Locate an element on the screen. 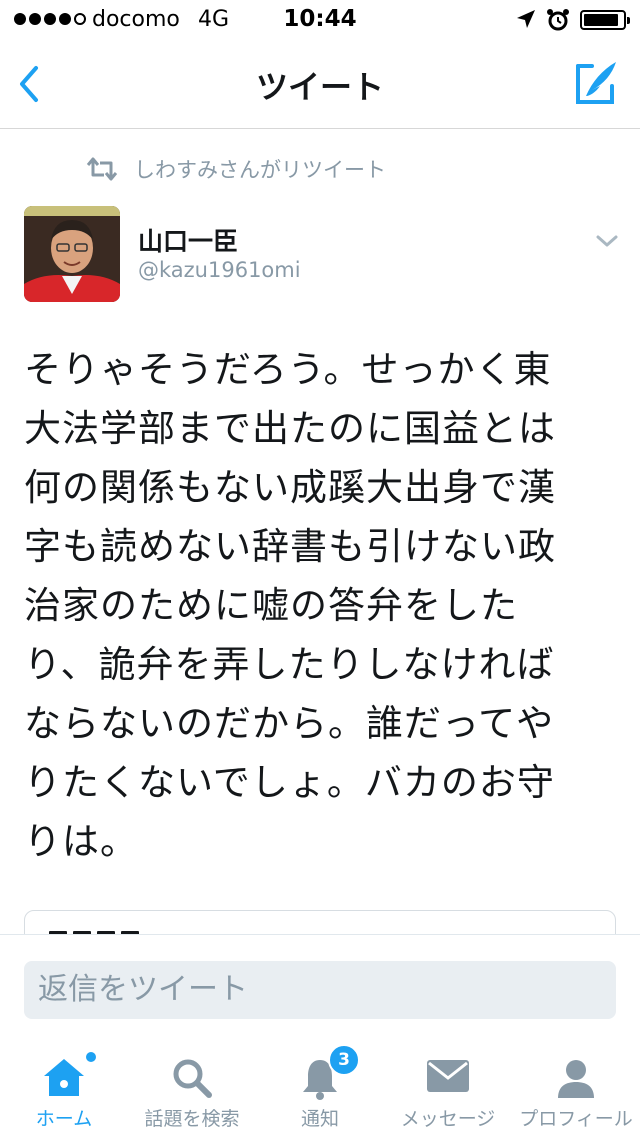 The image size is (640, 1136). tab-bar: ホーム 話題を検索 3 通知 メッセージ プロフィール is located at coordinates (320, 1088).